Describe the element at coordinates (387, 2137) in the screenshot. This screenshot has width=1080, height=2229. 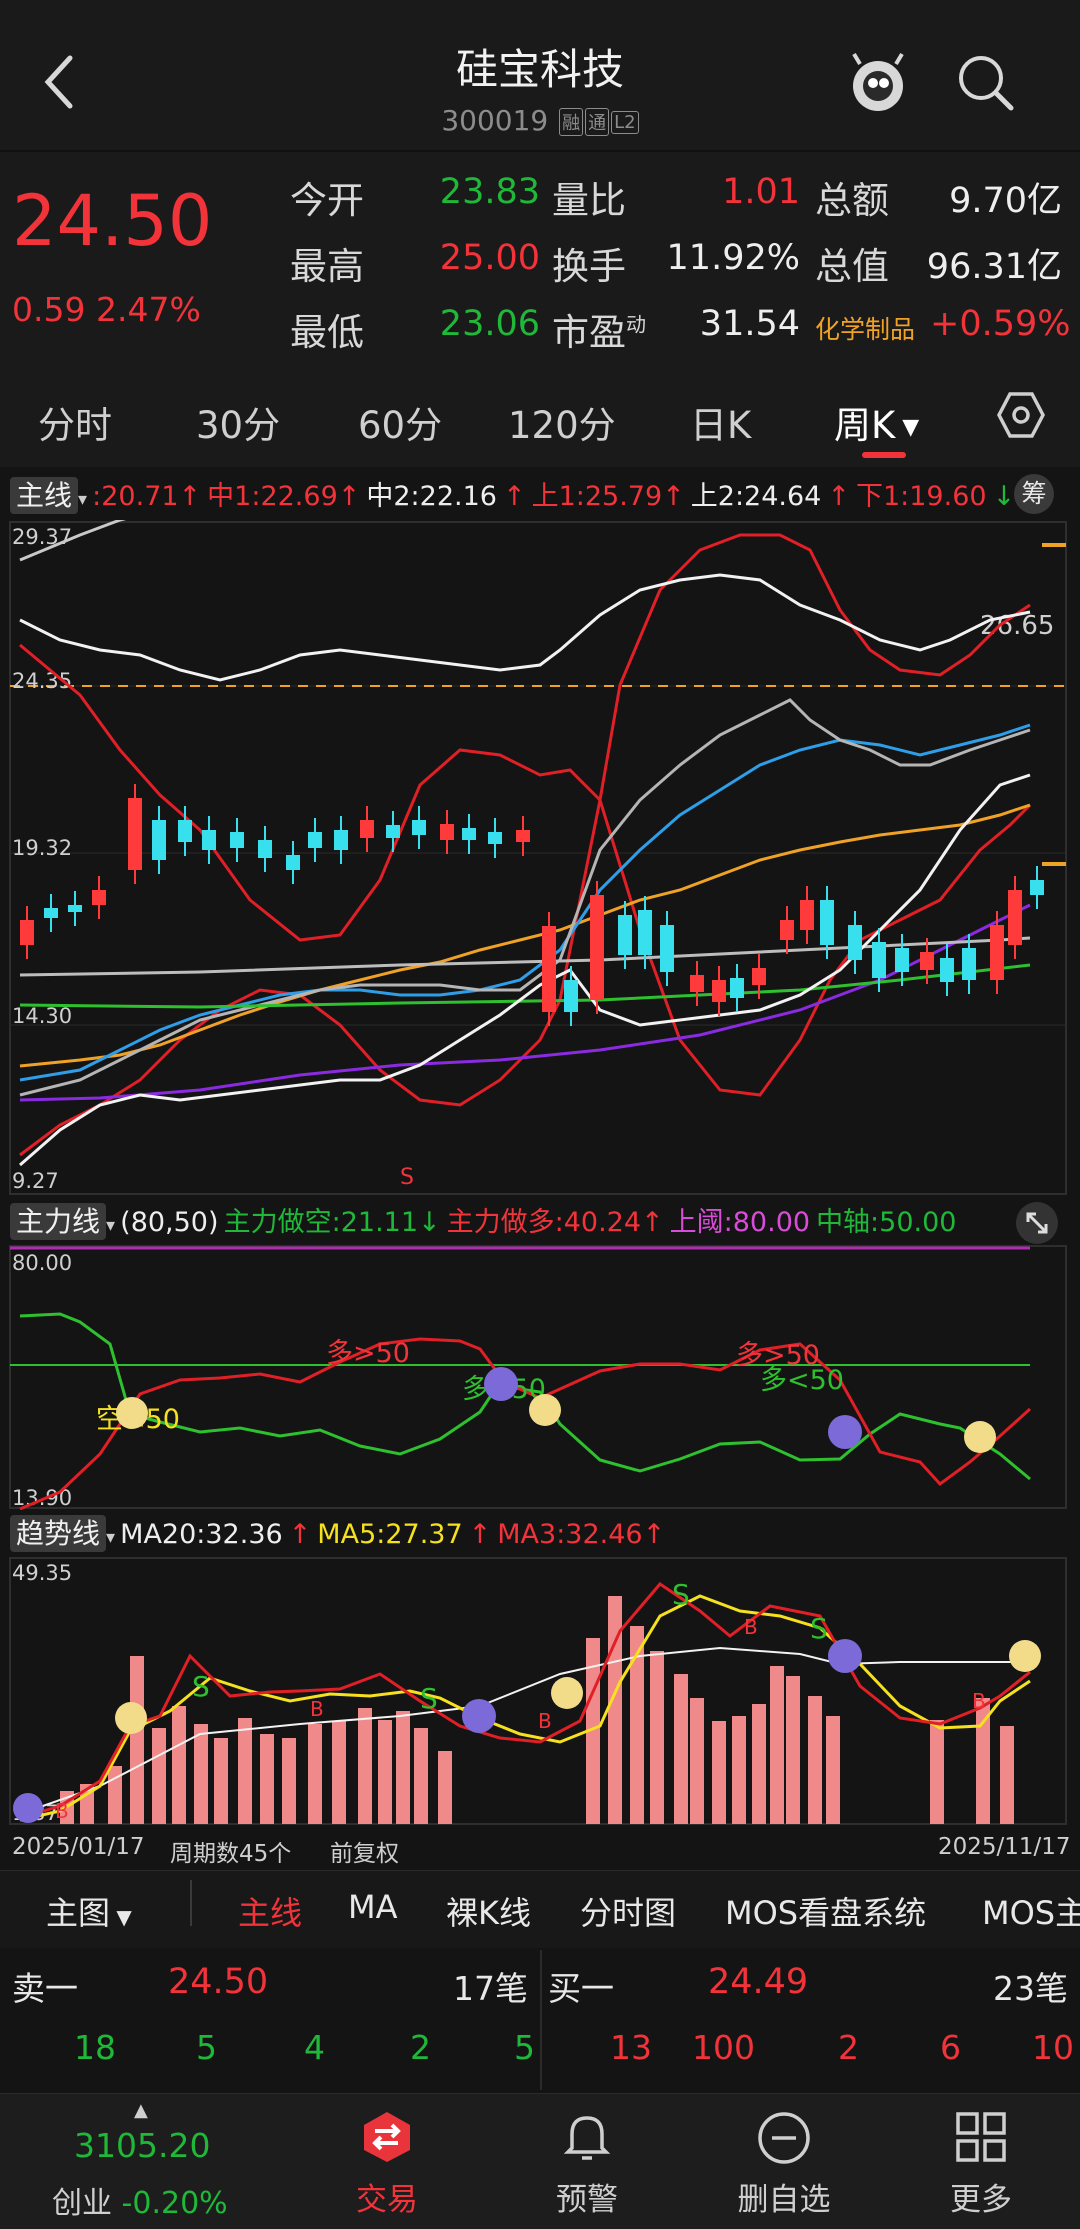
I see `exchange-icon` at that location.